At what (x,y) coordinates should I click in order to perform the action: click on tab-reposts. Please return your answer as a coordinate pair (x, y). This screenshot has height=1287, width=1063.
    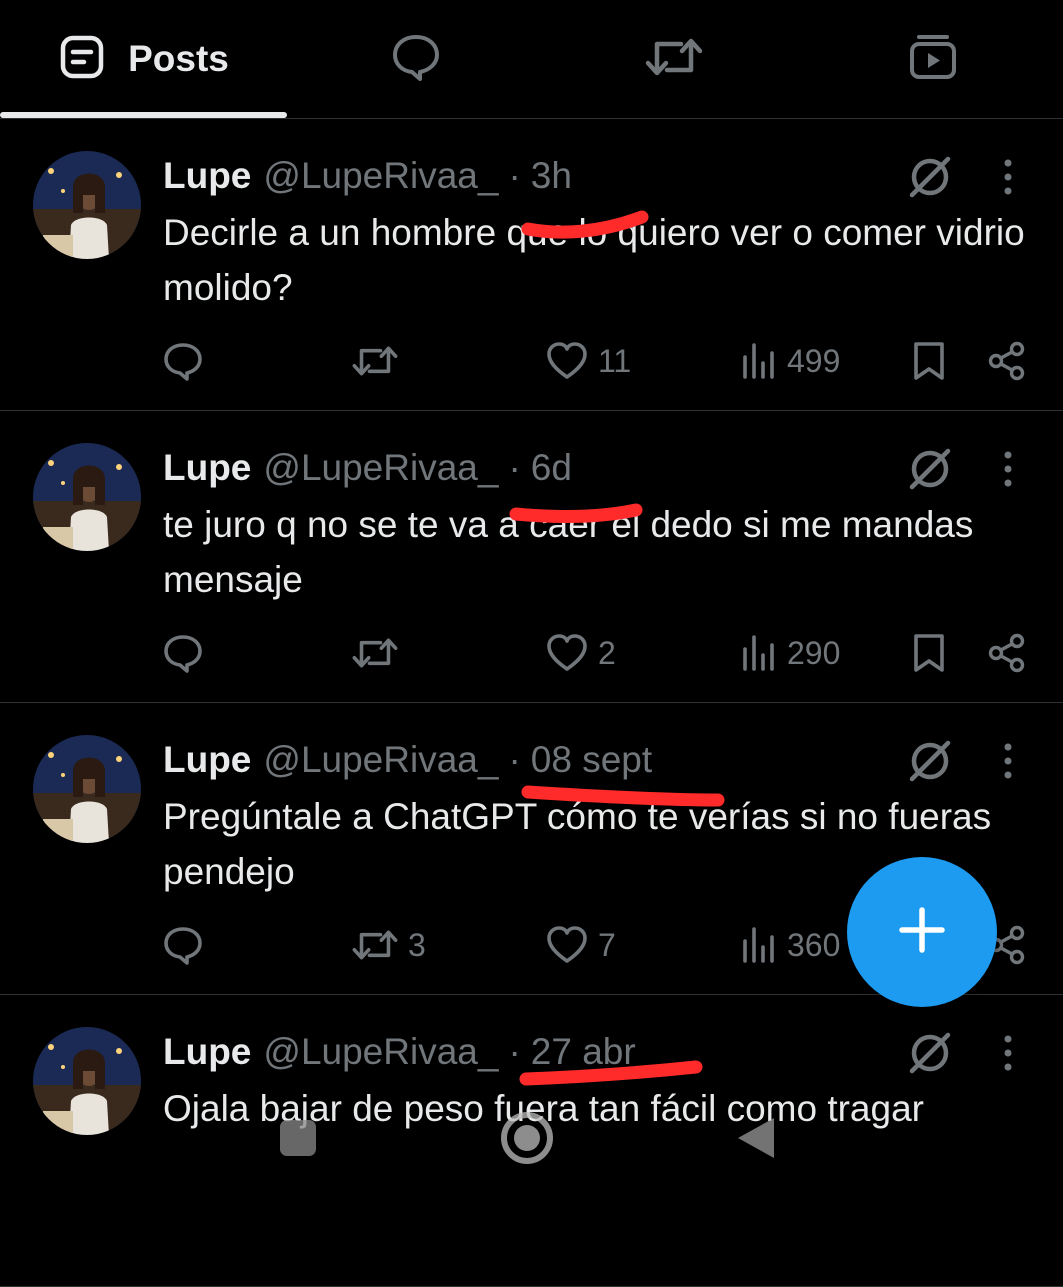
    Looking at the image, I should click on (674, 59).